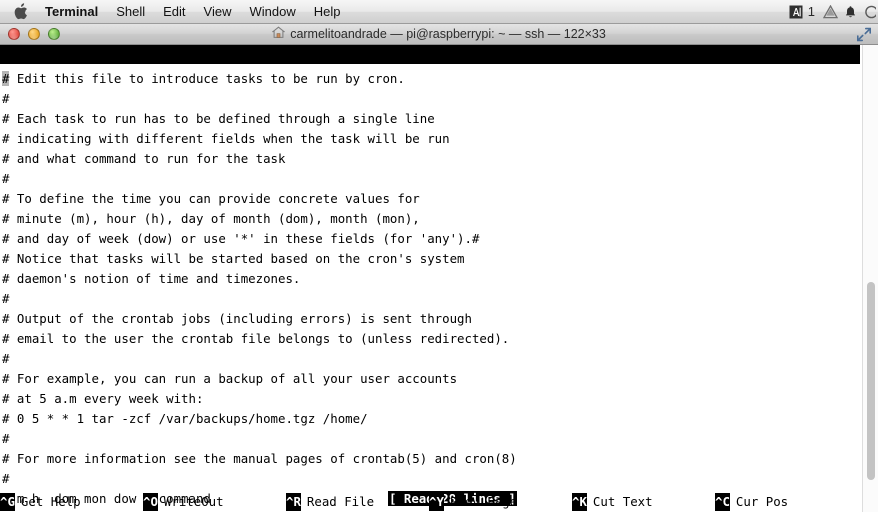 Image resolution: width=878 pixels, height=512 pixels. I want to click on shortcut-key: ^C, so click(722, 502).